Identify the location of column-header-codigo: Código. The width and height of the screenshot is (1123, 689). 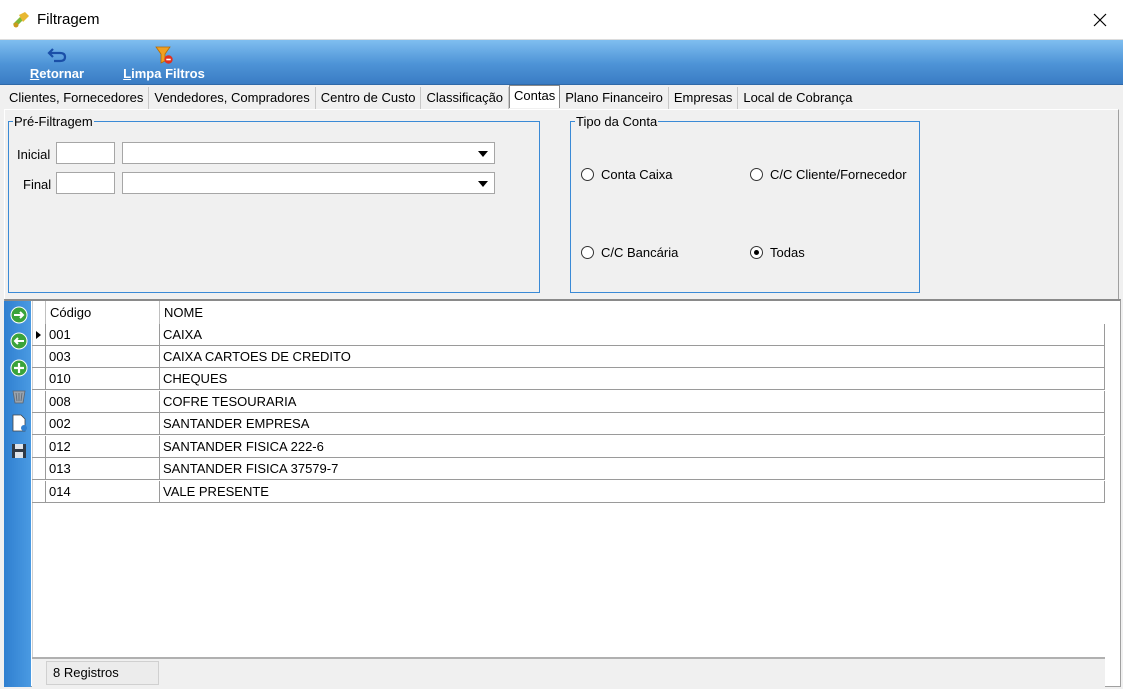
(103, 312).